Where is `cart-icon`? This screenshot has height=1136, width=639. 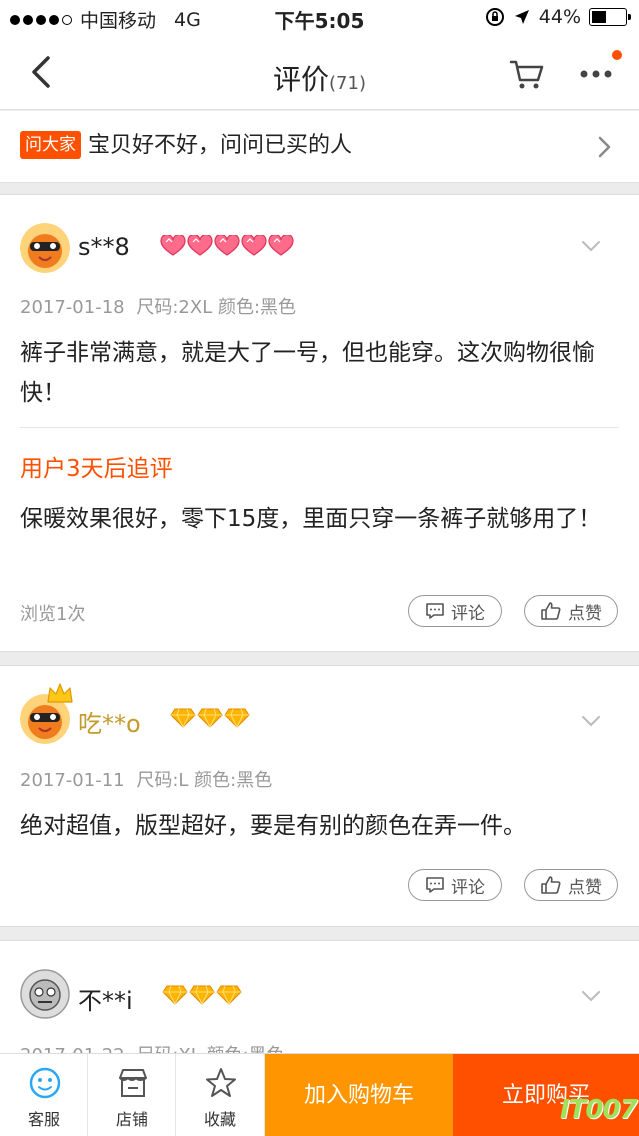
cart-icon is located at coordinates (526, 74).